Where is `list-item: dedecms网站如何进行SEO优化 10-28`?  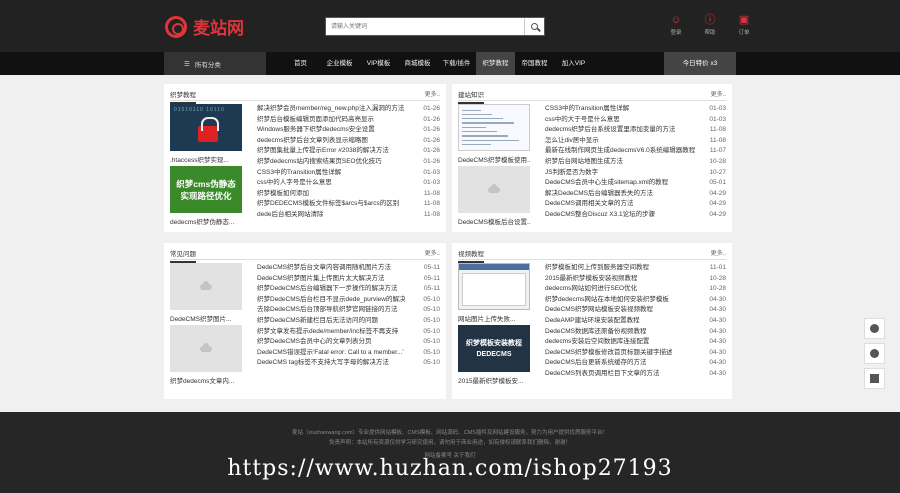
list-item: dedecms网站如何进行SEO优化 10-28 is located at coordinates (635, 289).